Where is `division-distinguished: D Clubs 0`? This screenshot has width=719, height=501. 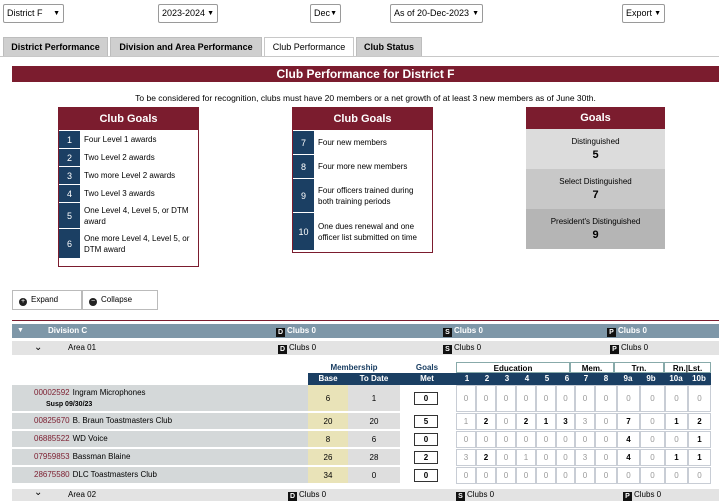 division-distinguished: D Clubs 0 is located at coordinates (296, 331).